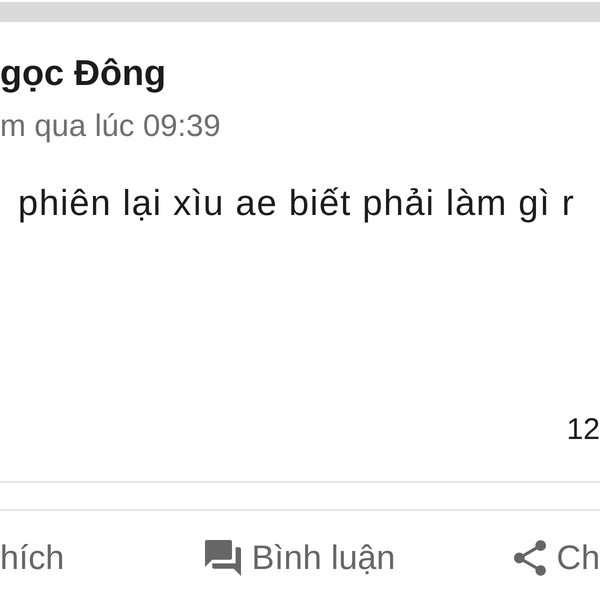 The image size is (600, 600). Describe the element at coordinates (530, 558) in the screenshot. I see `share-icon` at that location.